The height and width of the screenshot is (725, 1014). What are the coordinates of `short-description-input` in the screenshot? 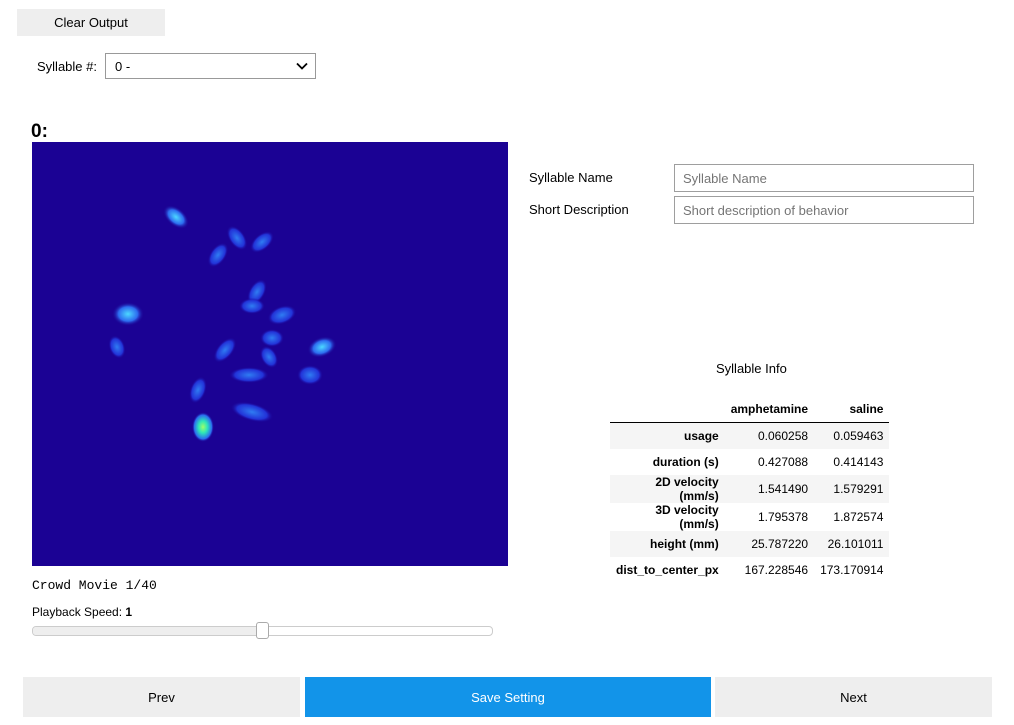 It's located at (824, 210).